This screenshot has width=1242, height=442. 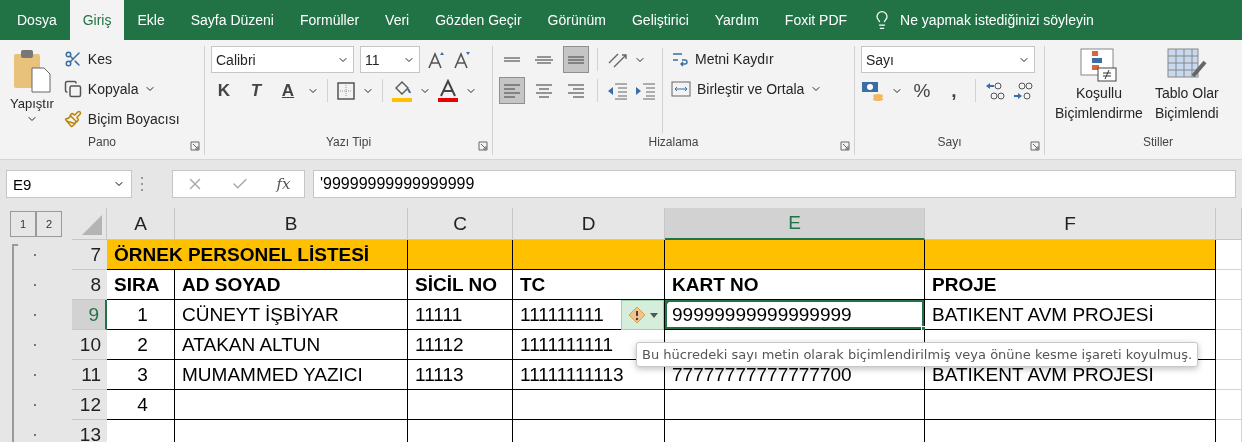 I want to click on formula-field: '99999999999999999, so click(x=774, y=184).